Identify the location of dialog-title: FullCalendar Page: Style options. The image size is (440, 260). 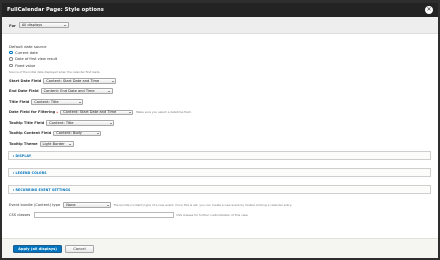
(55, 10).